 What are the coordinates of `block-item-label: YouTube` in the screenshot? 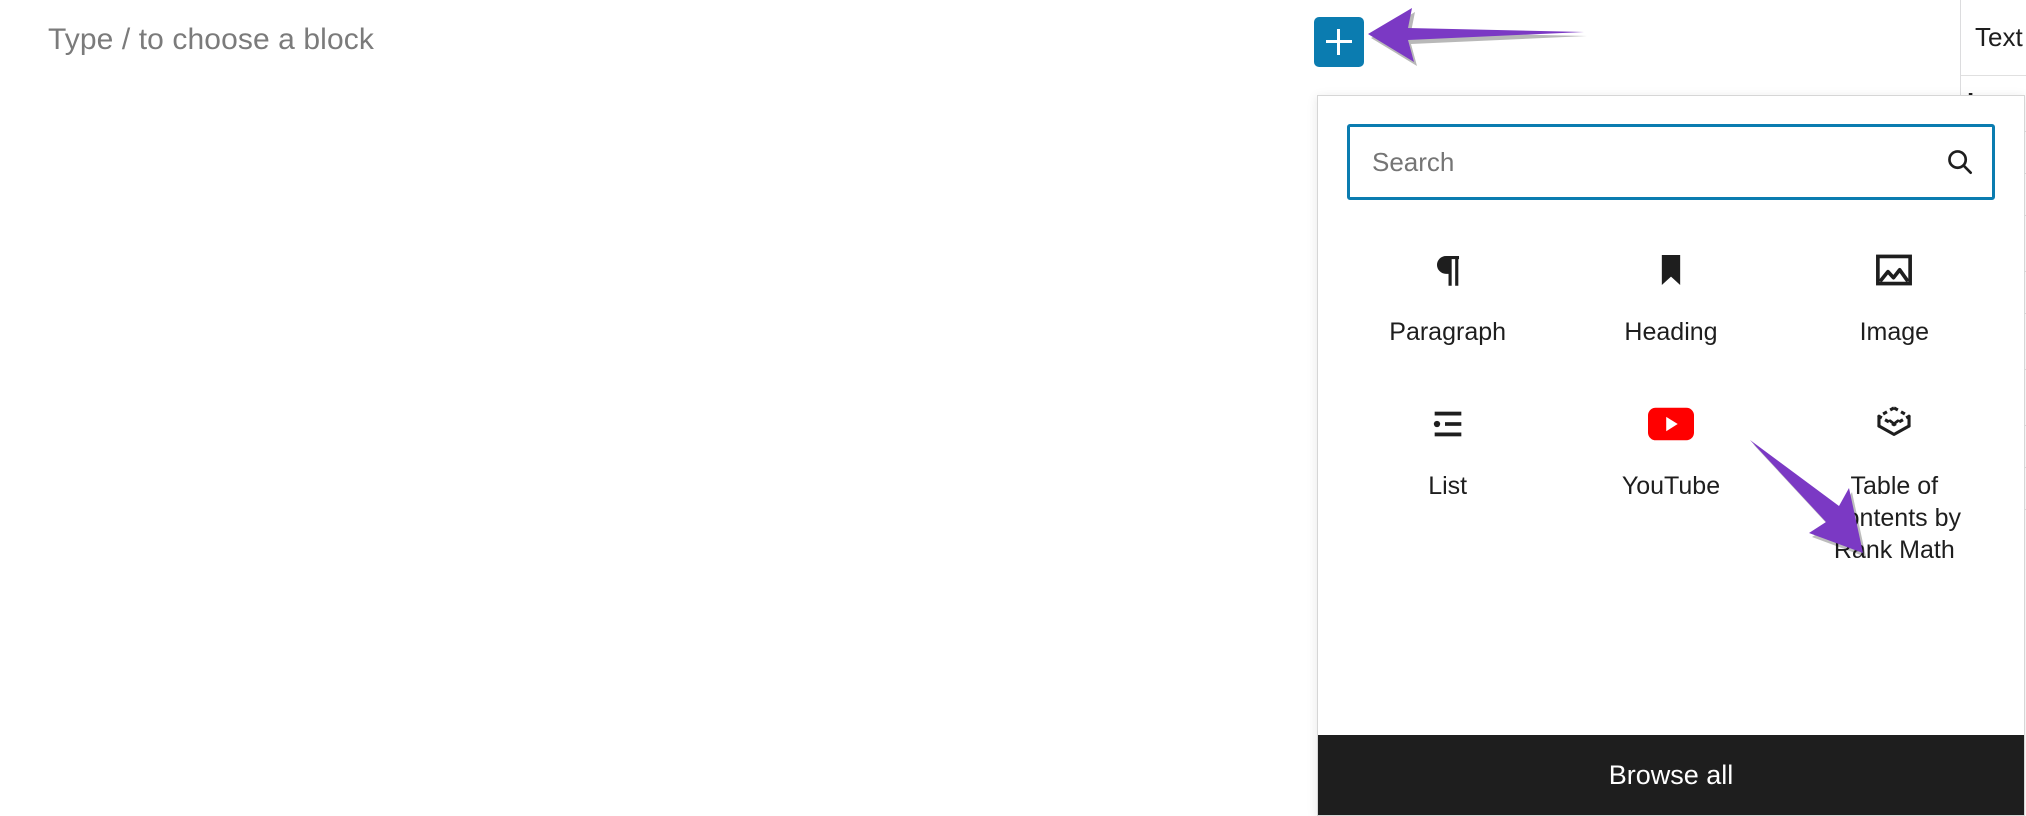 It's located at (1671, 486).